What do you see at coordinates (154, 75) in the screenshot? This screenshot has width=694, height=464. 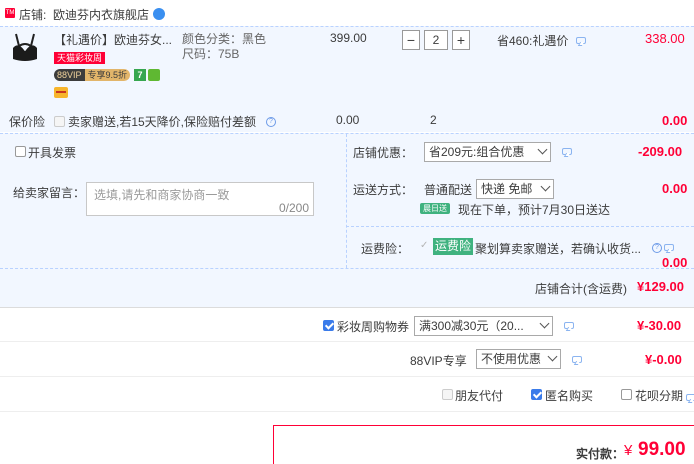 I see `shield-badge-icon` at bounding box center [154, 75].